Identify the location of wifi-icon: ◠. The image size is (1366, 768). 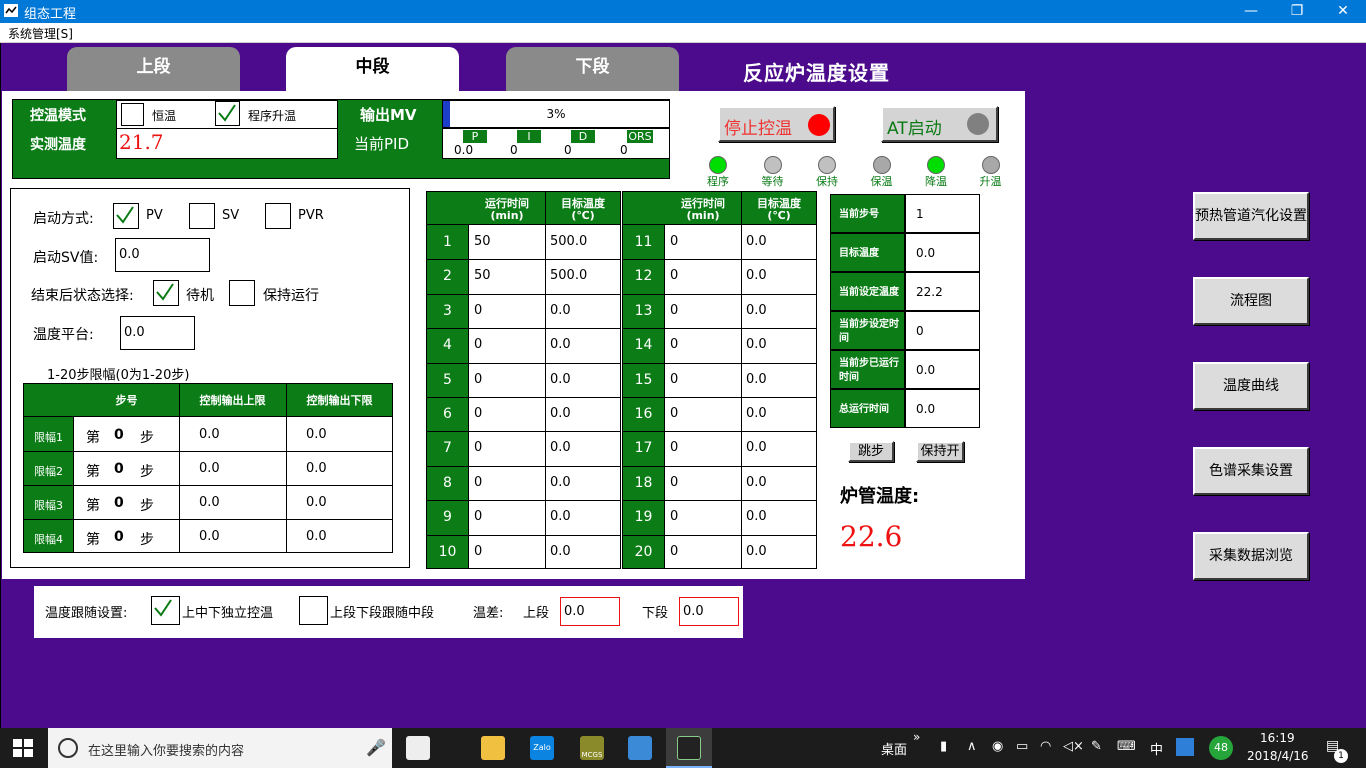
(1045, 746).